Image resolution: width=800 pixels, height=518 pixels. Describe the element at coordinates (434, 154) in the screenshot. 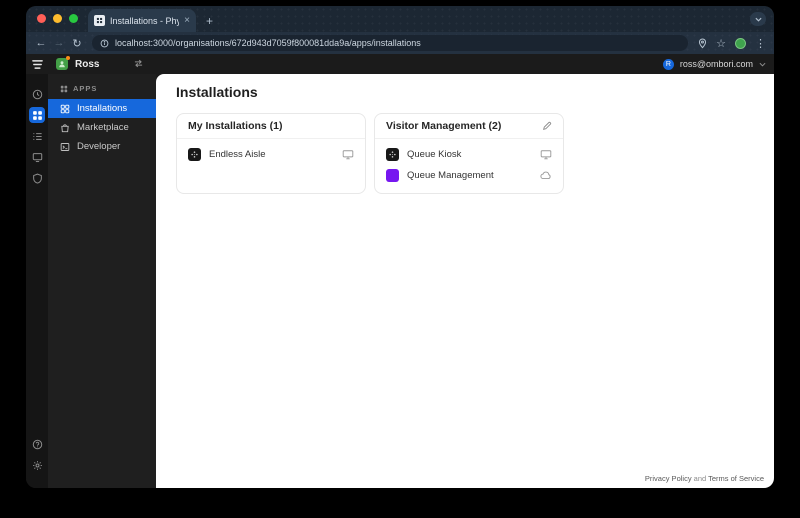

I see `installation-name: Queue Kiosk` at that location.